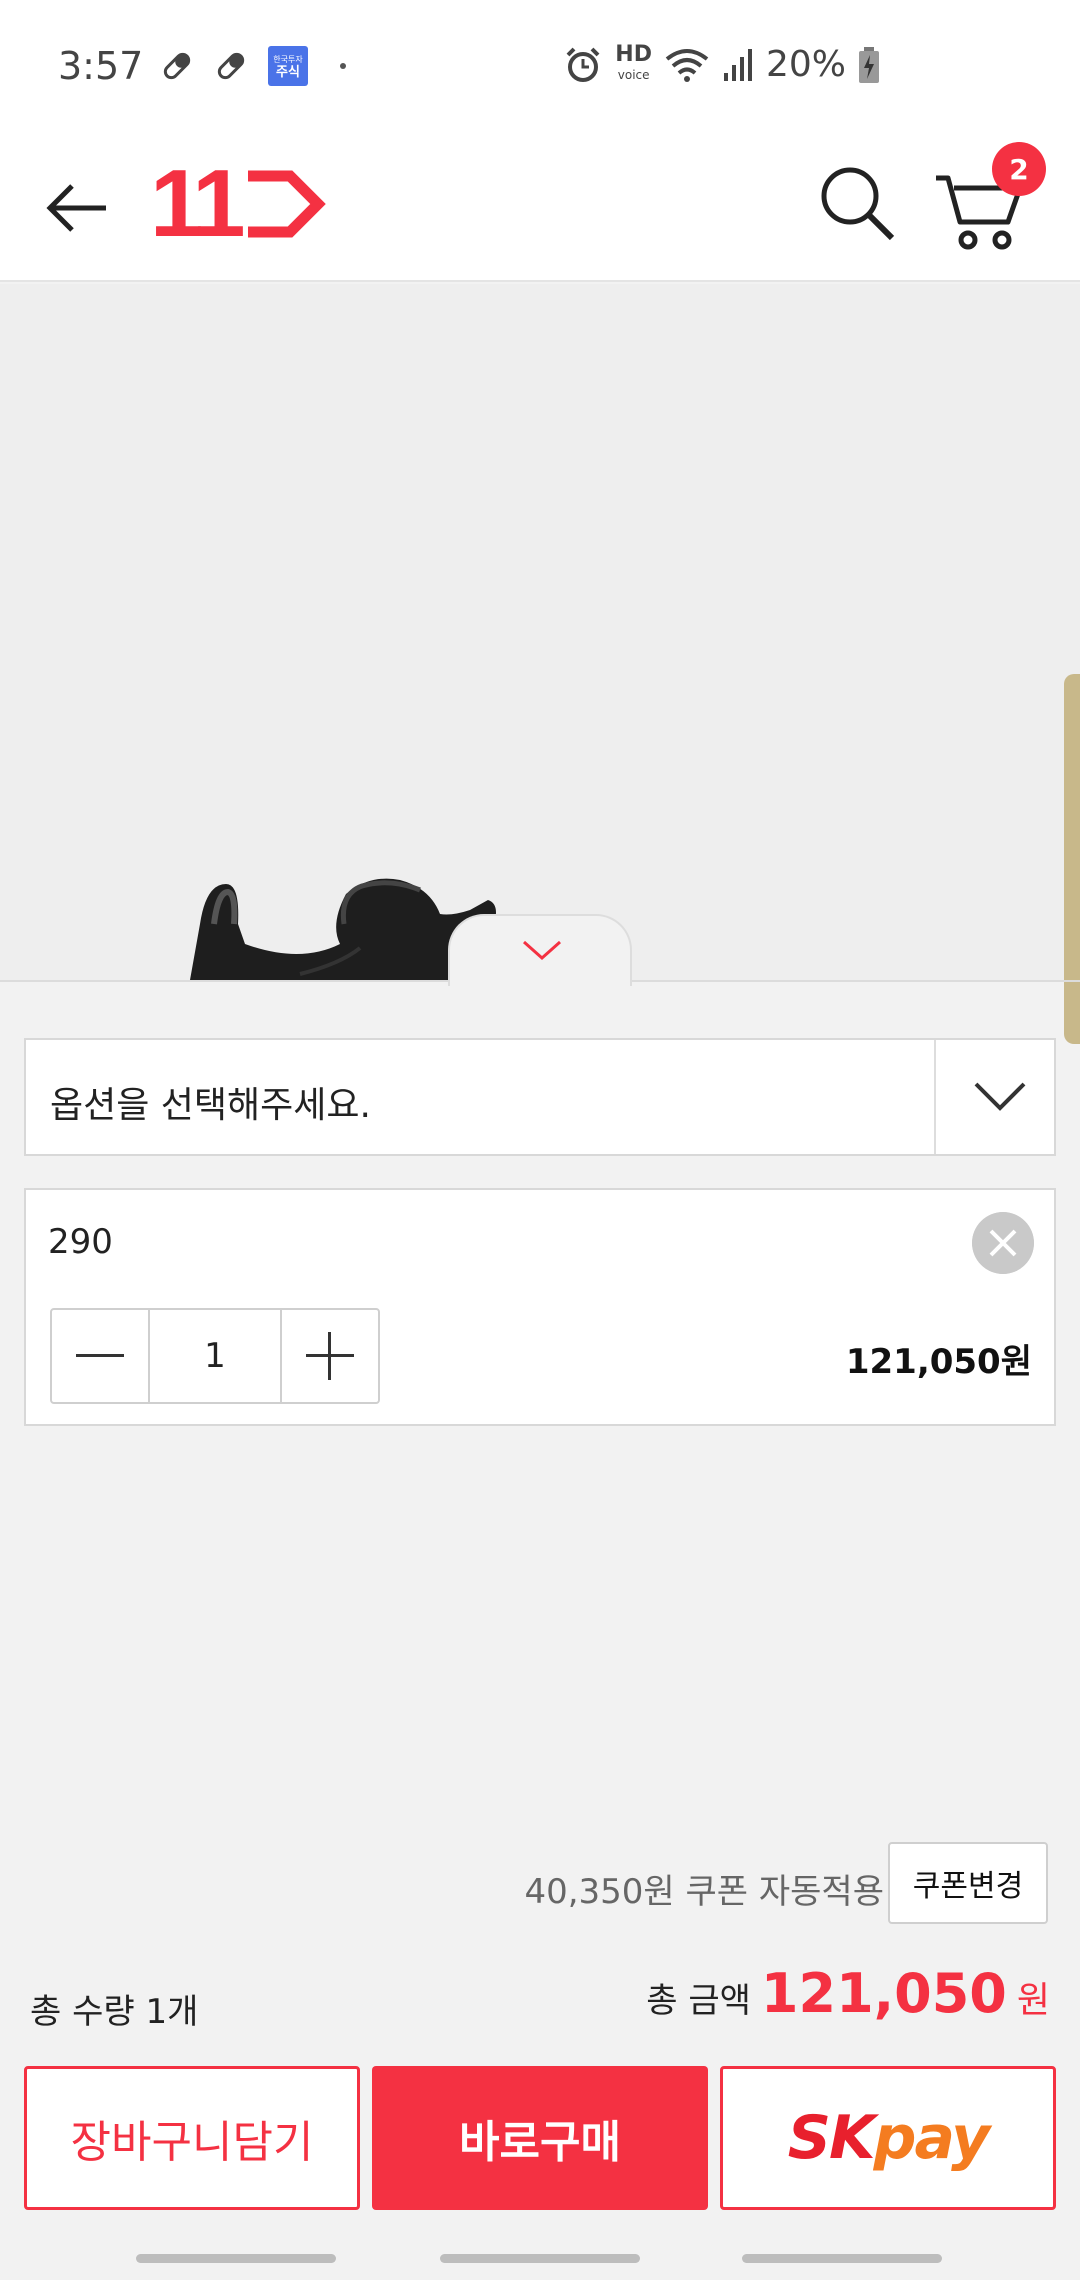  I want to click on svg-text: 11, so click(196, 206).